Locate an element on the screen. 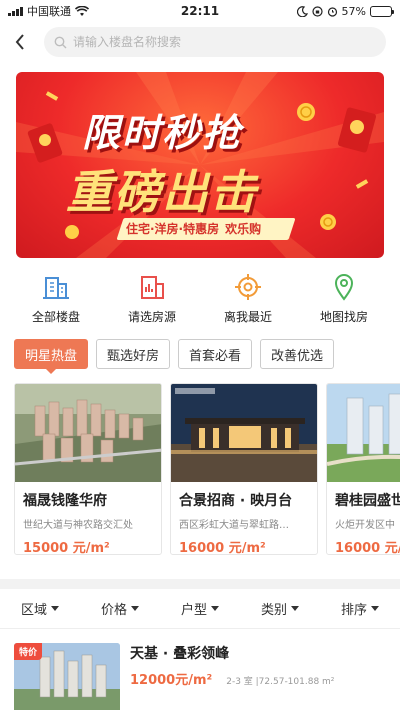 This screenshot has width=400, height=710. banner-subtitle: 住宅·洋房·特惠房 欢乐购 is located at coordinates (194, 229).